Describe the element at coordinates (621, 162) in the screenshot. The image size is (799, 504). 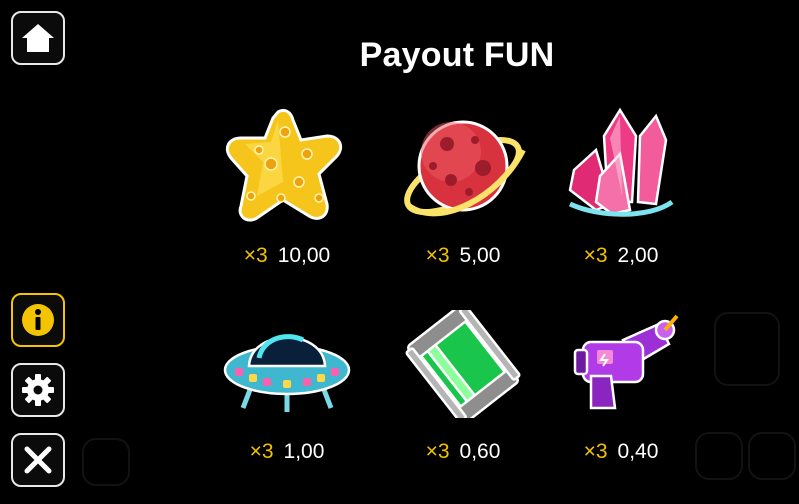
I see `crystal-icon` at that location.